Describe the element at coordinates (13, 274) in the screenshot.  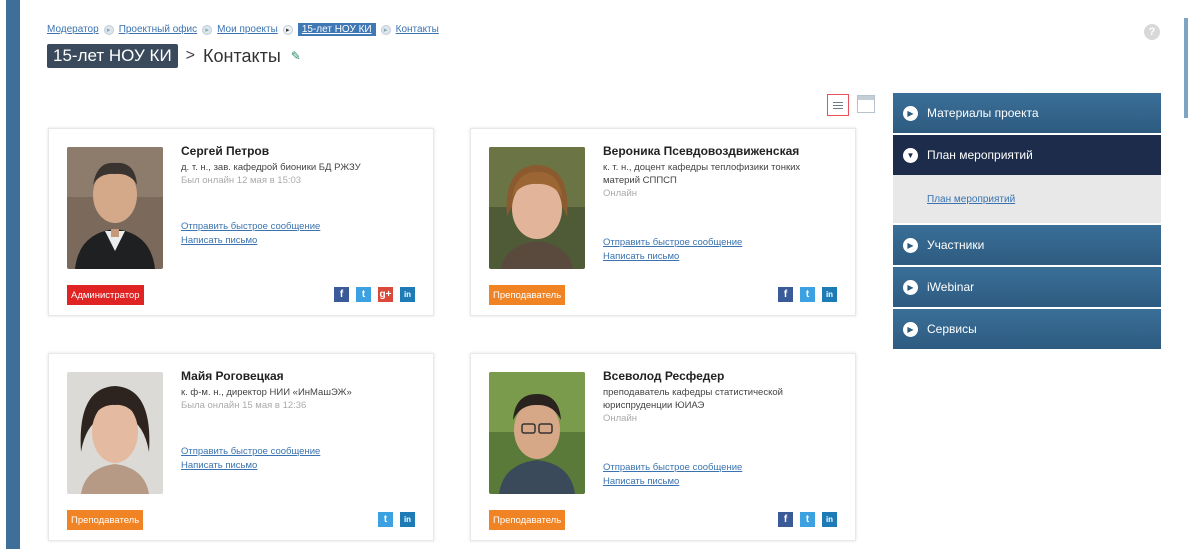
I see `left-border` at that location.